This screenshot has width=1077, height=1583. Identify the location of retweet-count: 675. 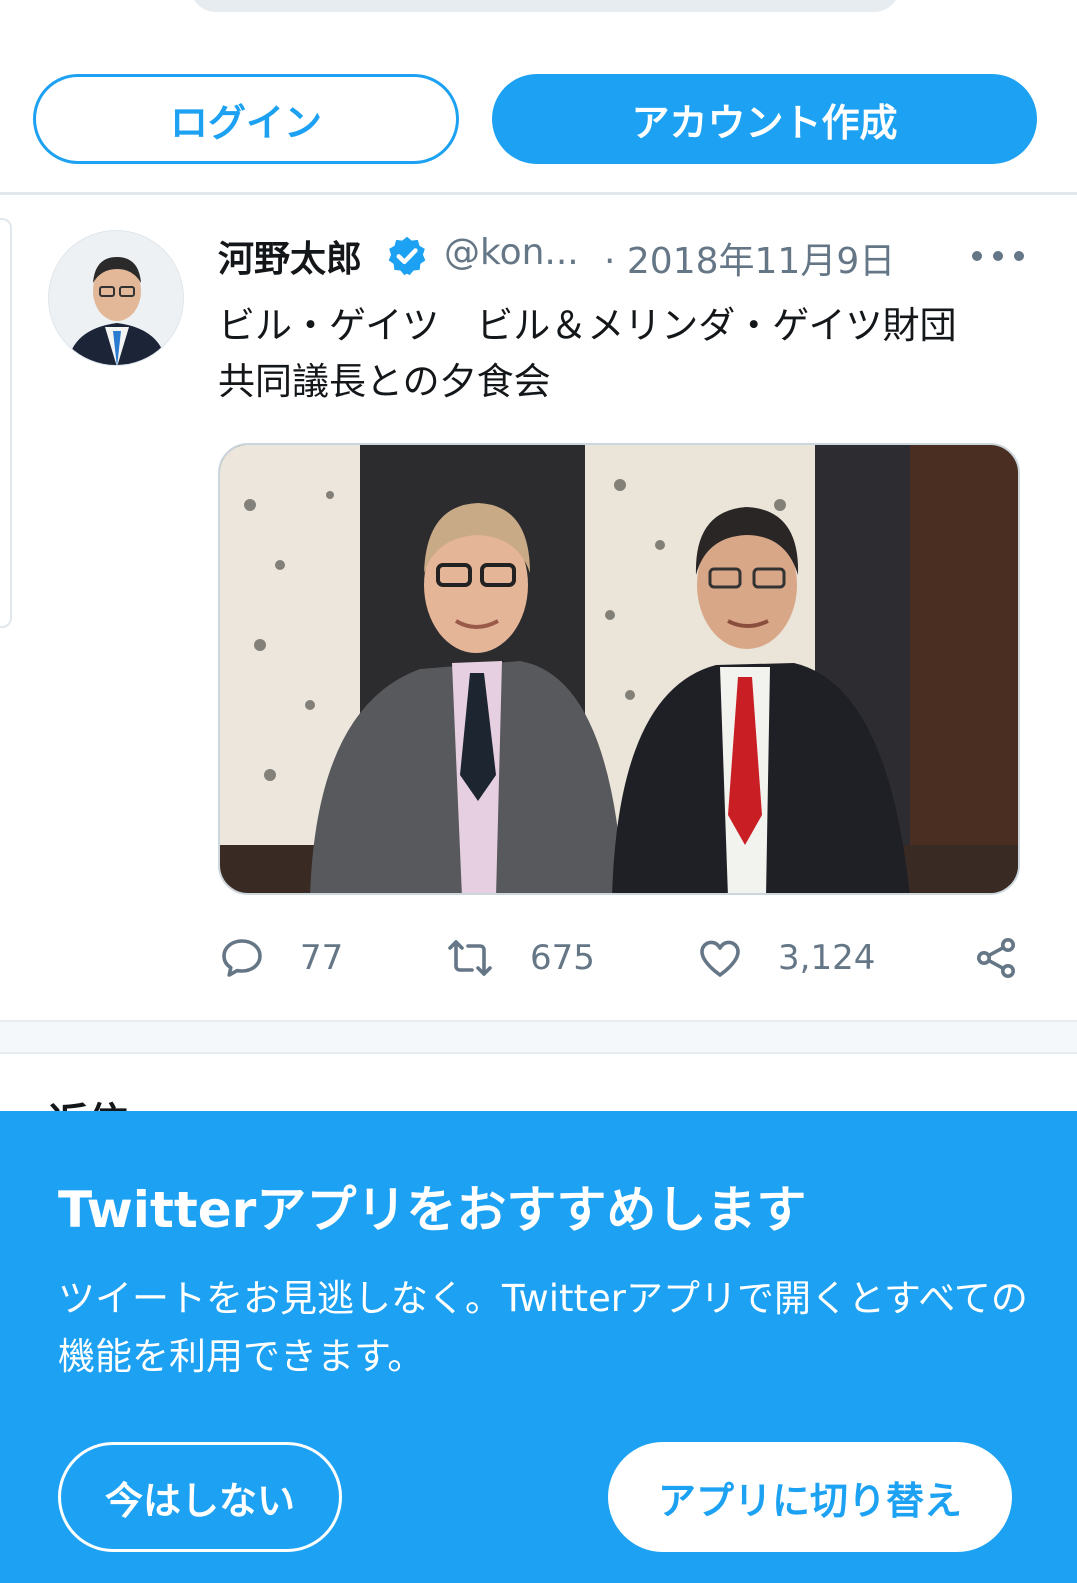
(562, 958).